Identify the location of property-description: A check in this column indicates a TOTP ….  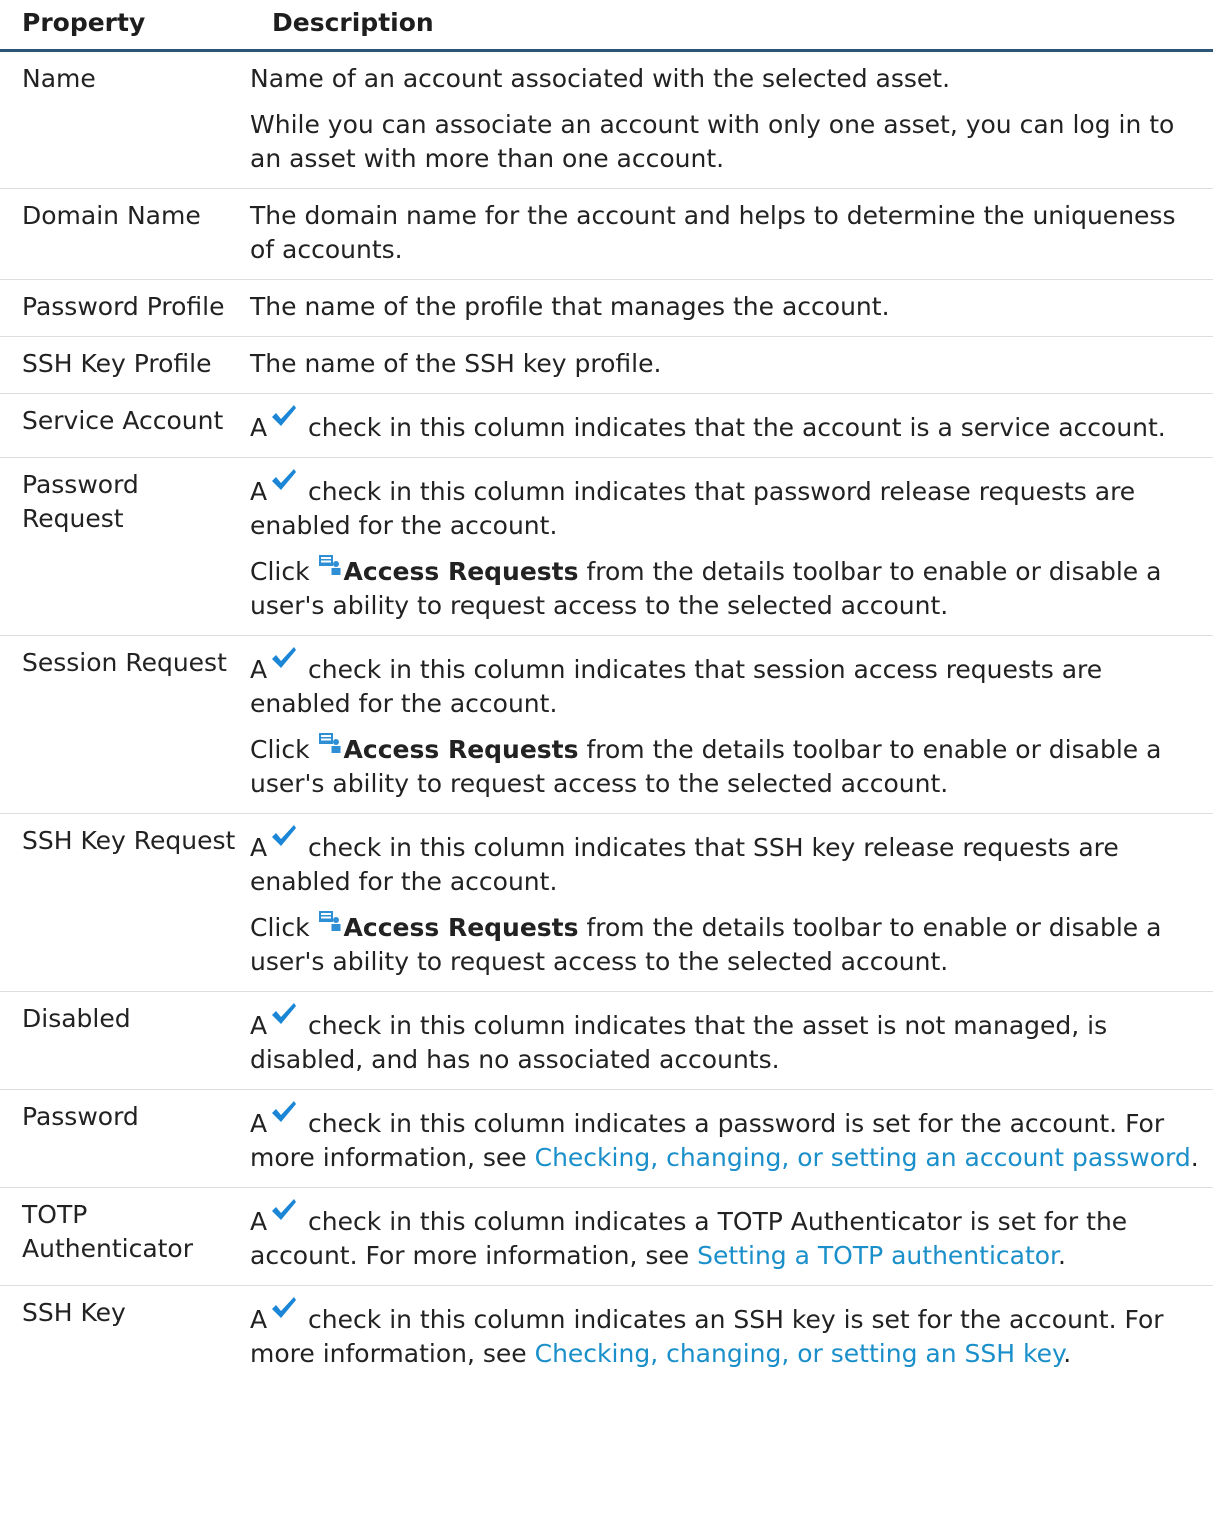
(730, 1236).